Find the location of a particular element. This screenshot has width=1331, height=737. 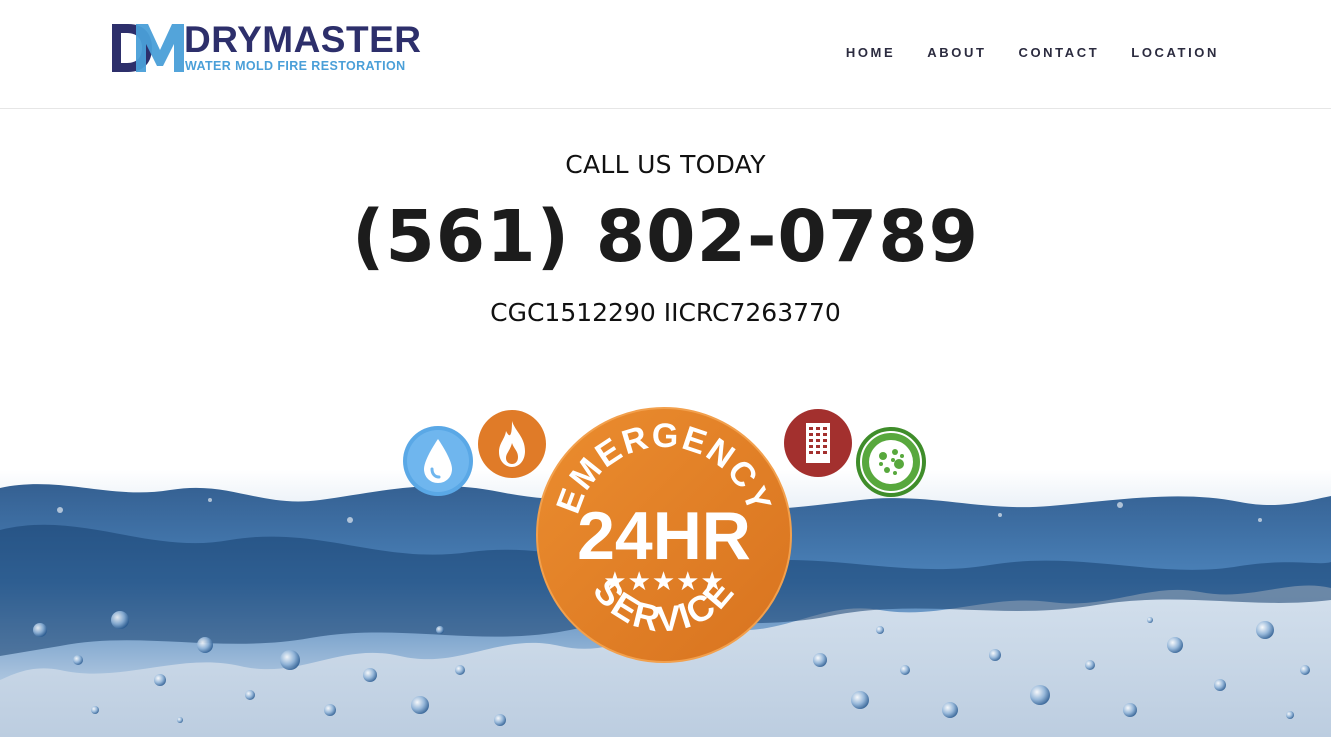

main-nav: HOME ABOUT CONTACT LOCATION is located at coordinates (1016, 52).